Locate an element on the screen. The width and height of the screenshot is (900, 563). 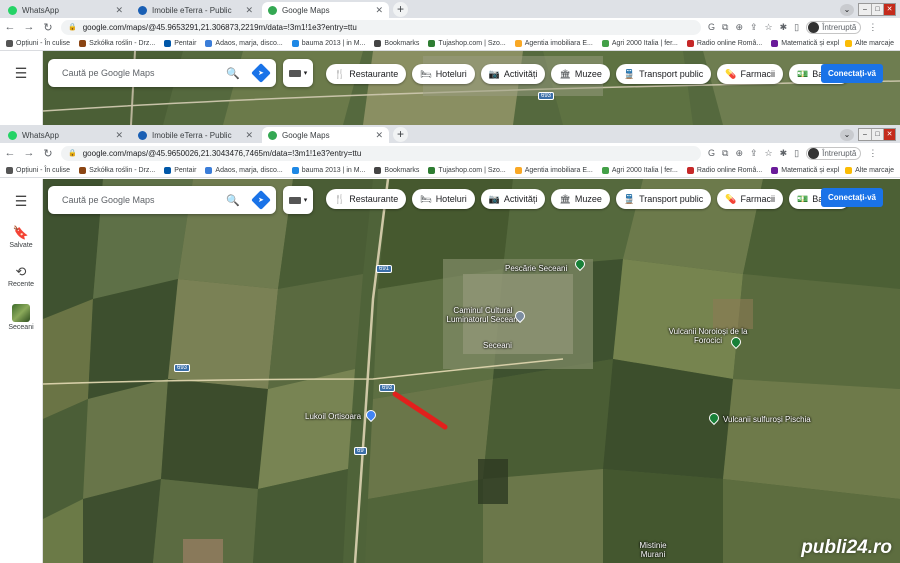
google-icon: G is located at coordinates (711, 153).